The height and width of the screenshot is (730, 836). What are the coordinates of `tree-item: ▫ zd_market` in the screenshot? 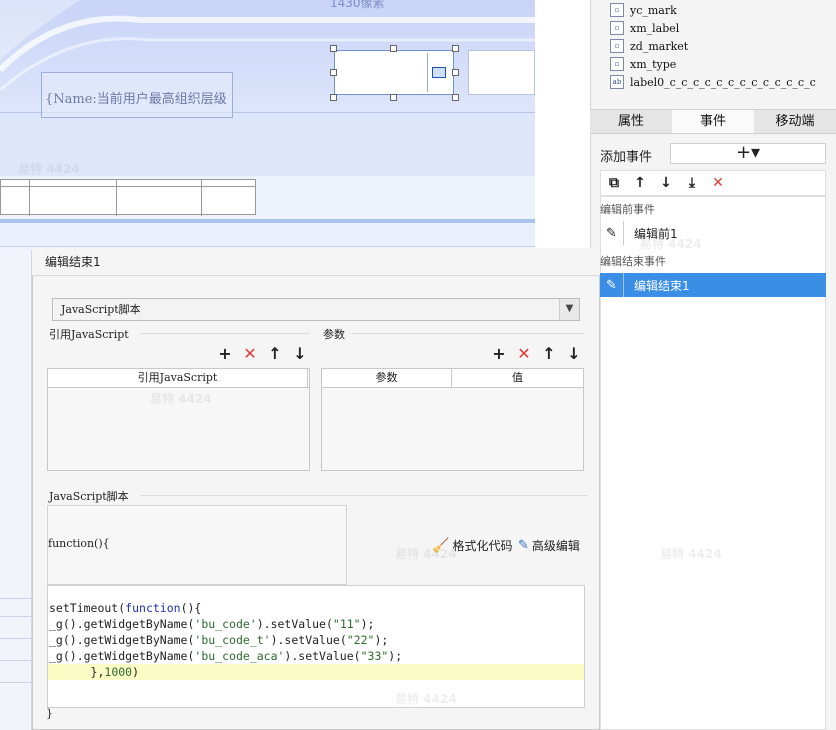 It's located at (649, 46).